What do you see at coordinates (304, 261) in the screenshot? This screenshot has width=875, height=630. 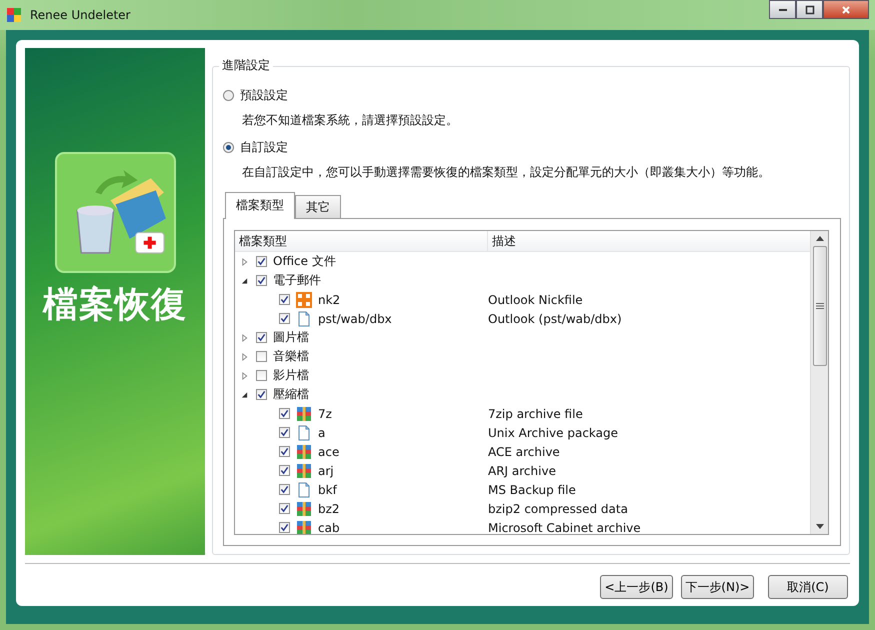 I see `file-type-name: Office 文件` at bounding box center [304, 261].